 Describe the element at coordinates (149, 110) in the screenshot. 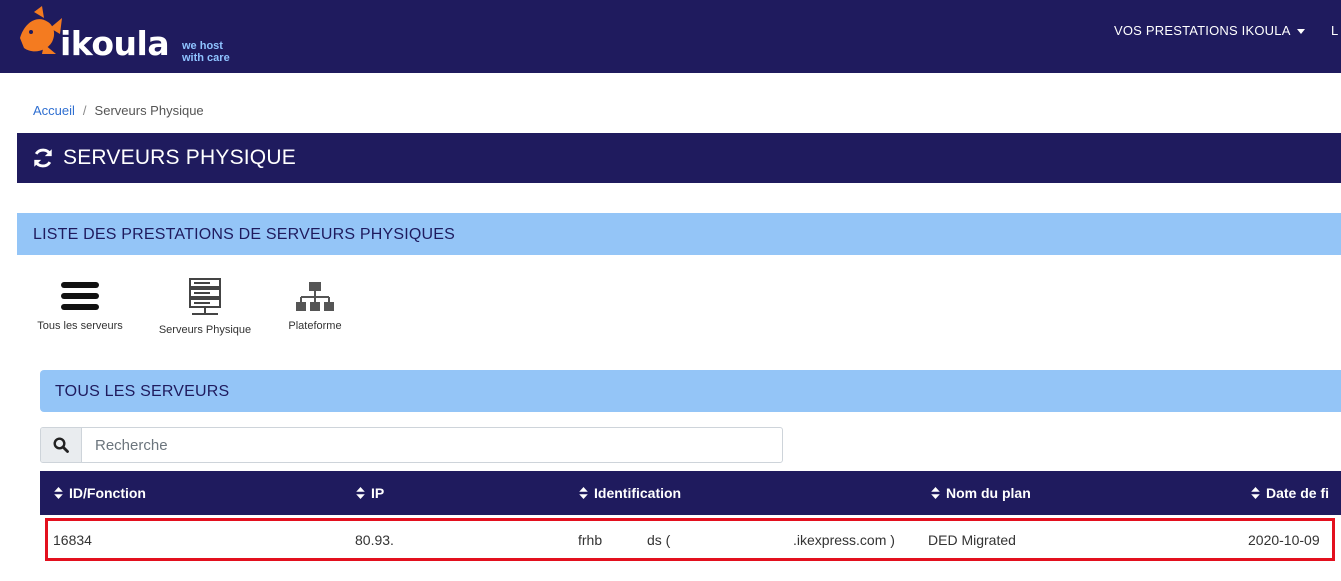

I see `breadcrumb-current: Serveurs Physique` at that location.